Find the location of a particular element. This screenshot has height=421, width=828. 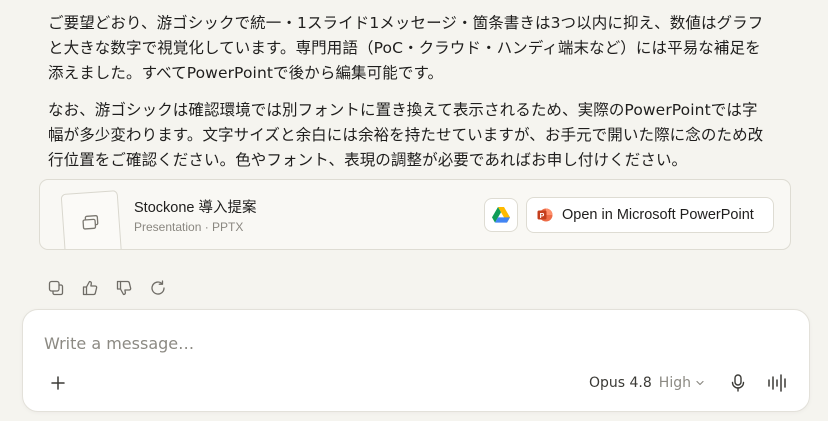

add-attachment-button is located at coordinates (58, 383).